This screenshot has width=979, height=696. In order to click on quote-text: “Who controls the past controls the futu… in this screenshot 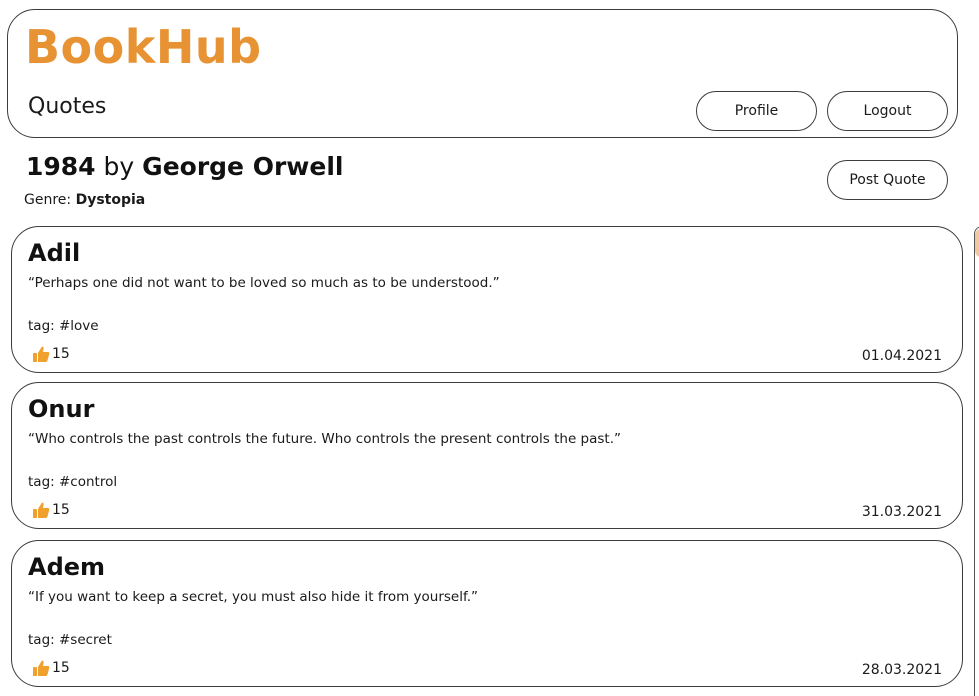, I will do `click(324, 439)`.